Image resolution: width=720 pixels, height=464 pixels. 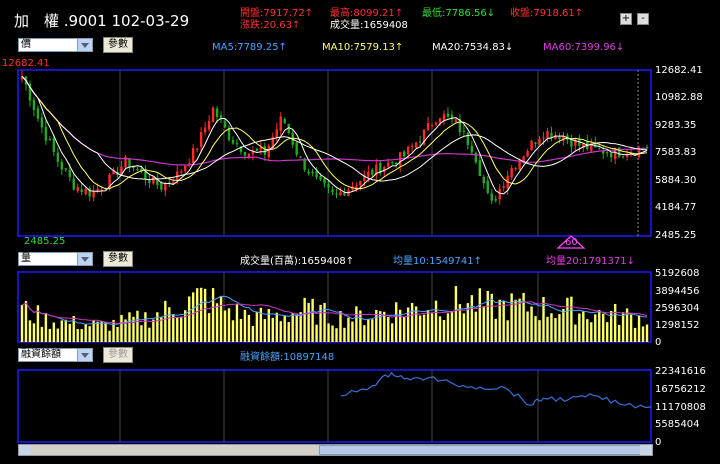 What do you see at coordinates (334, 406) in the screenshot?
I see `margin-panel-frame` at bounding box center [334, 406].